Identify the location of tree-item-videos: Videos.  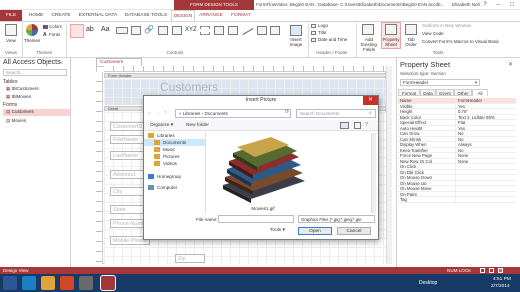
(174, 163).